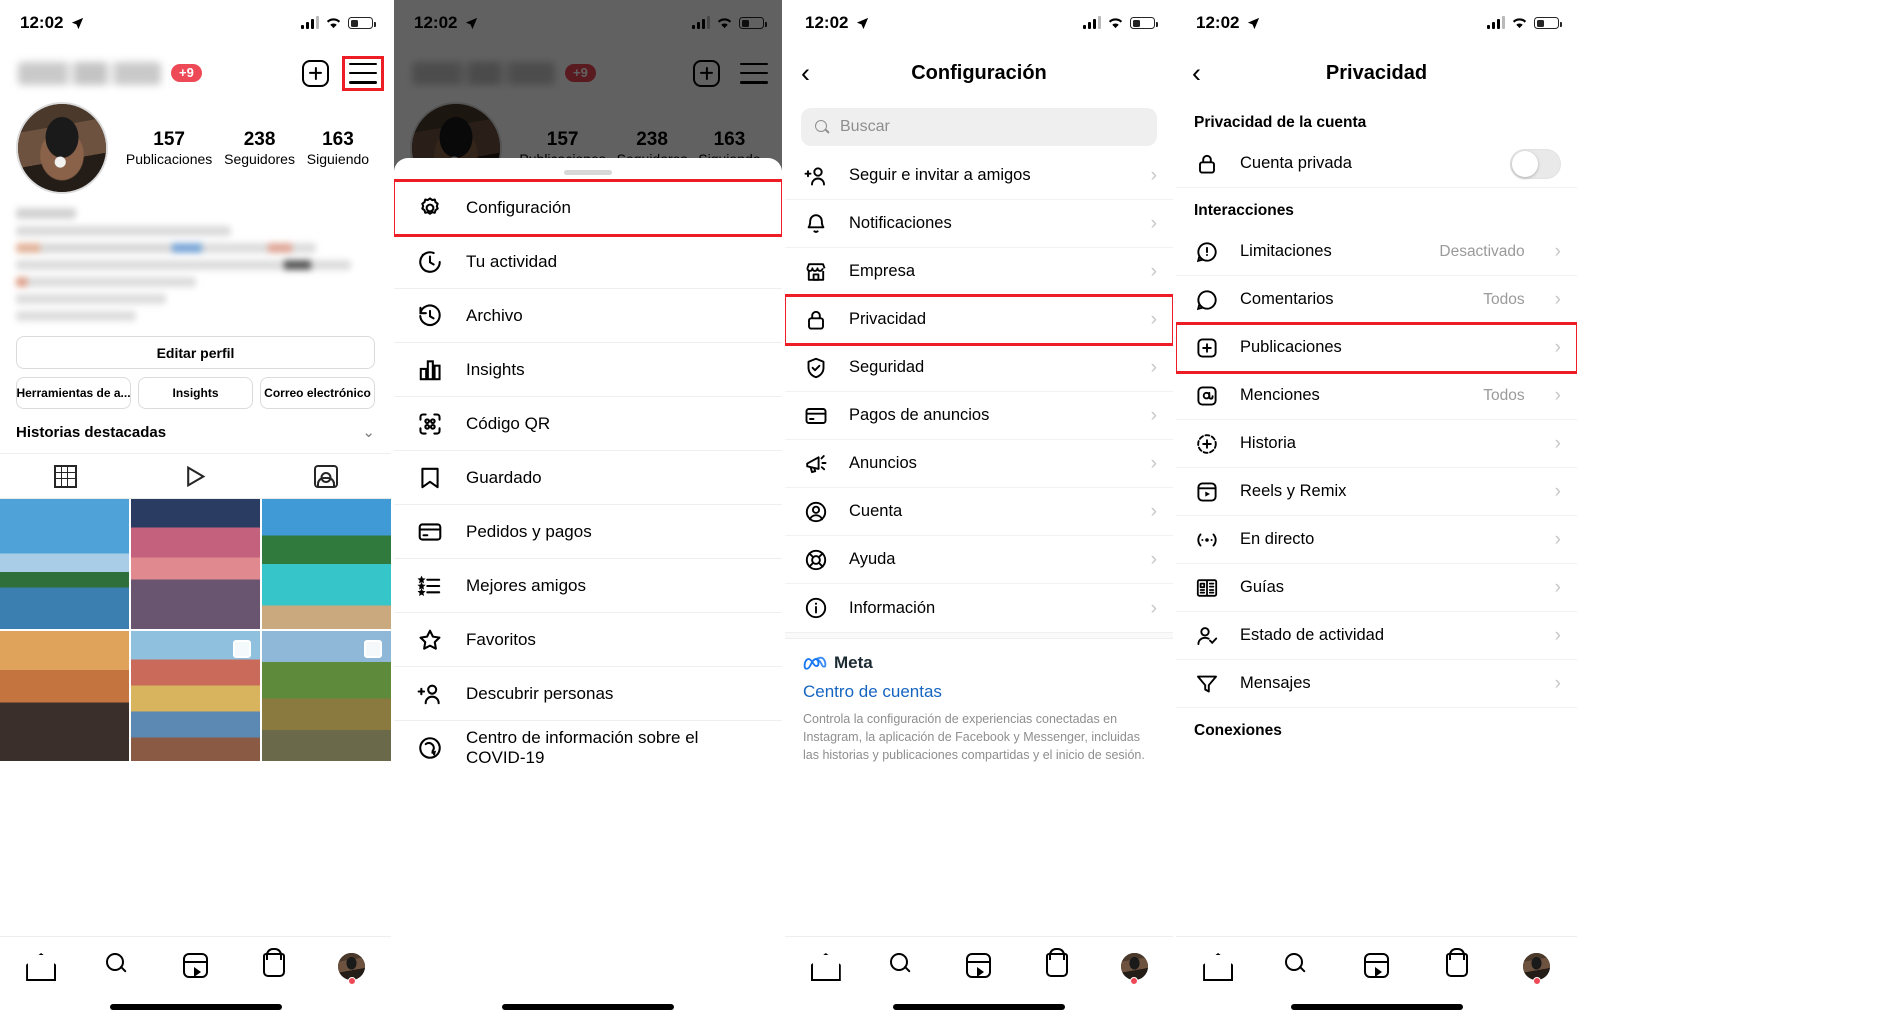 The width and height of the screenshot is (1898, 1024). I want to click on grid-tab-icon, so click(65, 476).